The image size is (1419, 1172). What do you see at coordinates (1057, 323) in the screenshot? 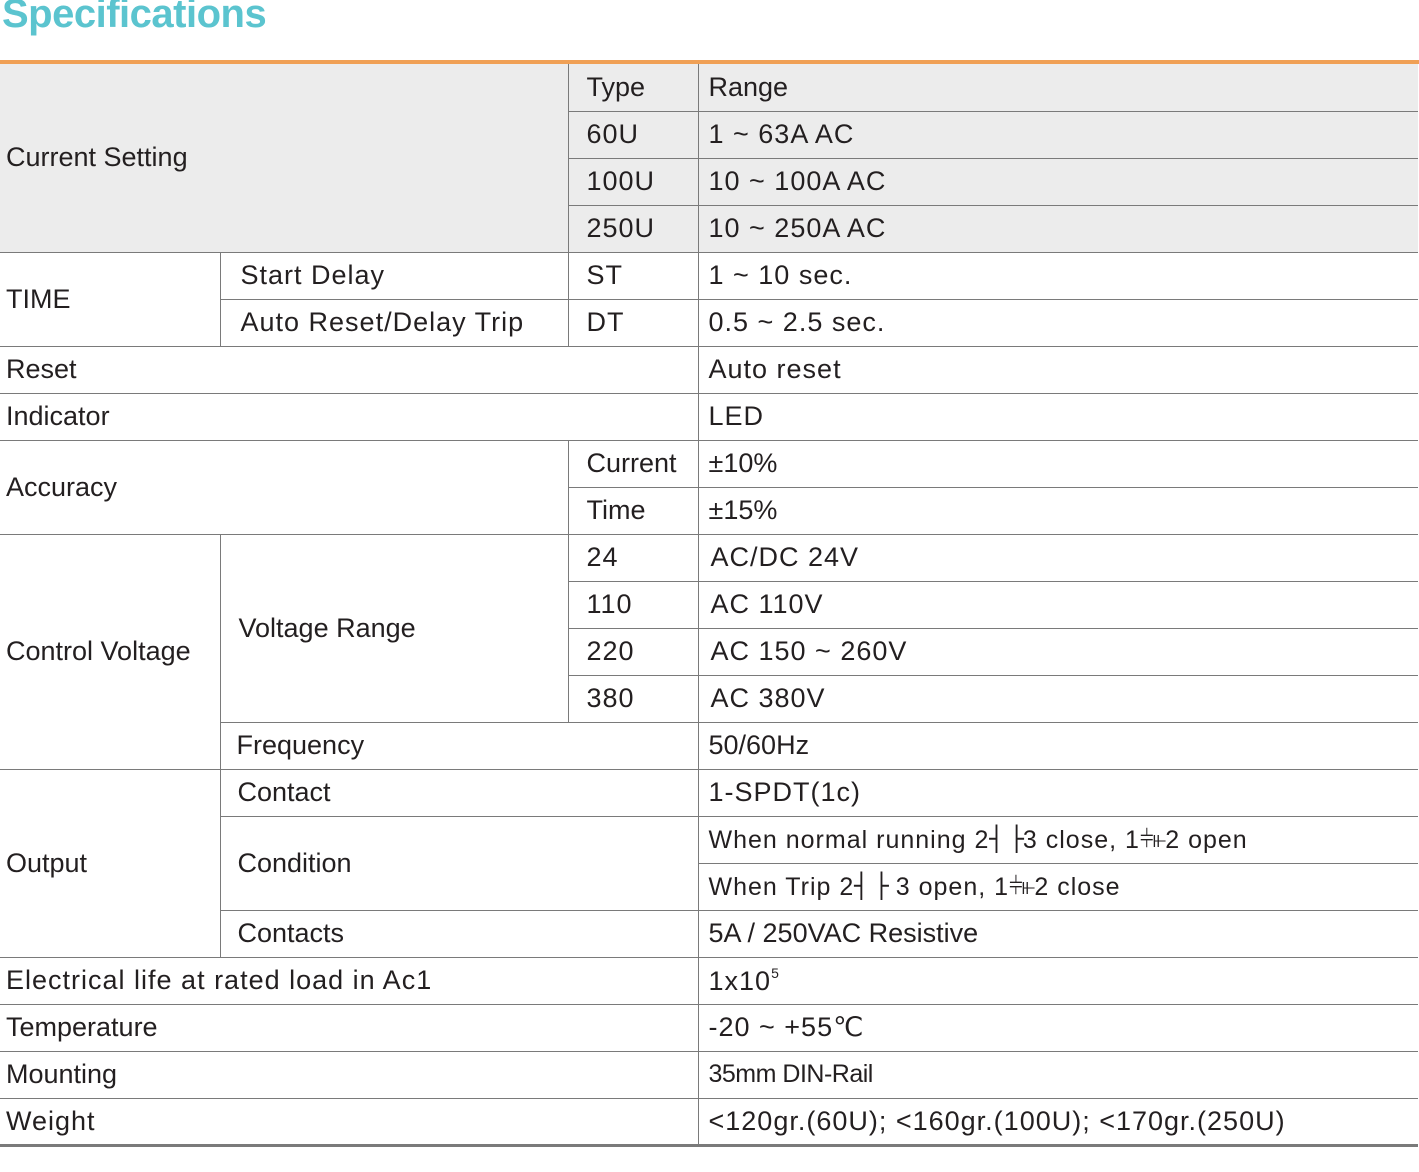
I see `time-value-cell: 0.5 ~ 2.5 sec.` at bounding box center [1057, 323].